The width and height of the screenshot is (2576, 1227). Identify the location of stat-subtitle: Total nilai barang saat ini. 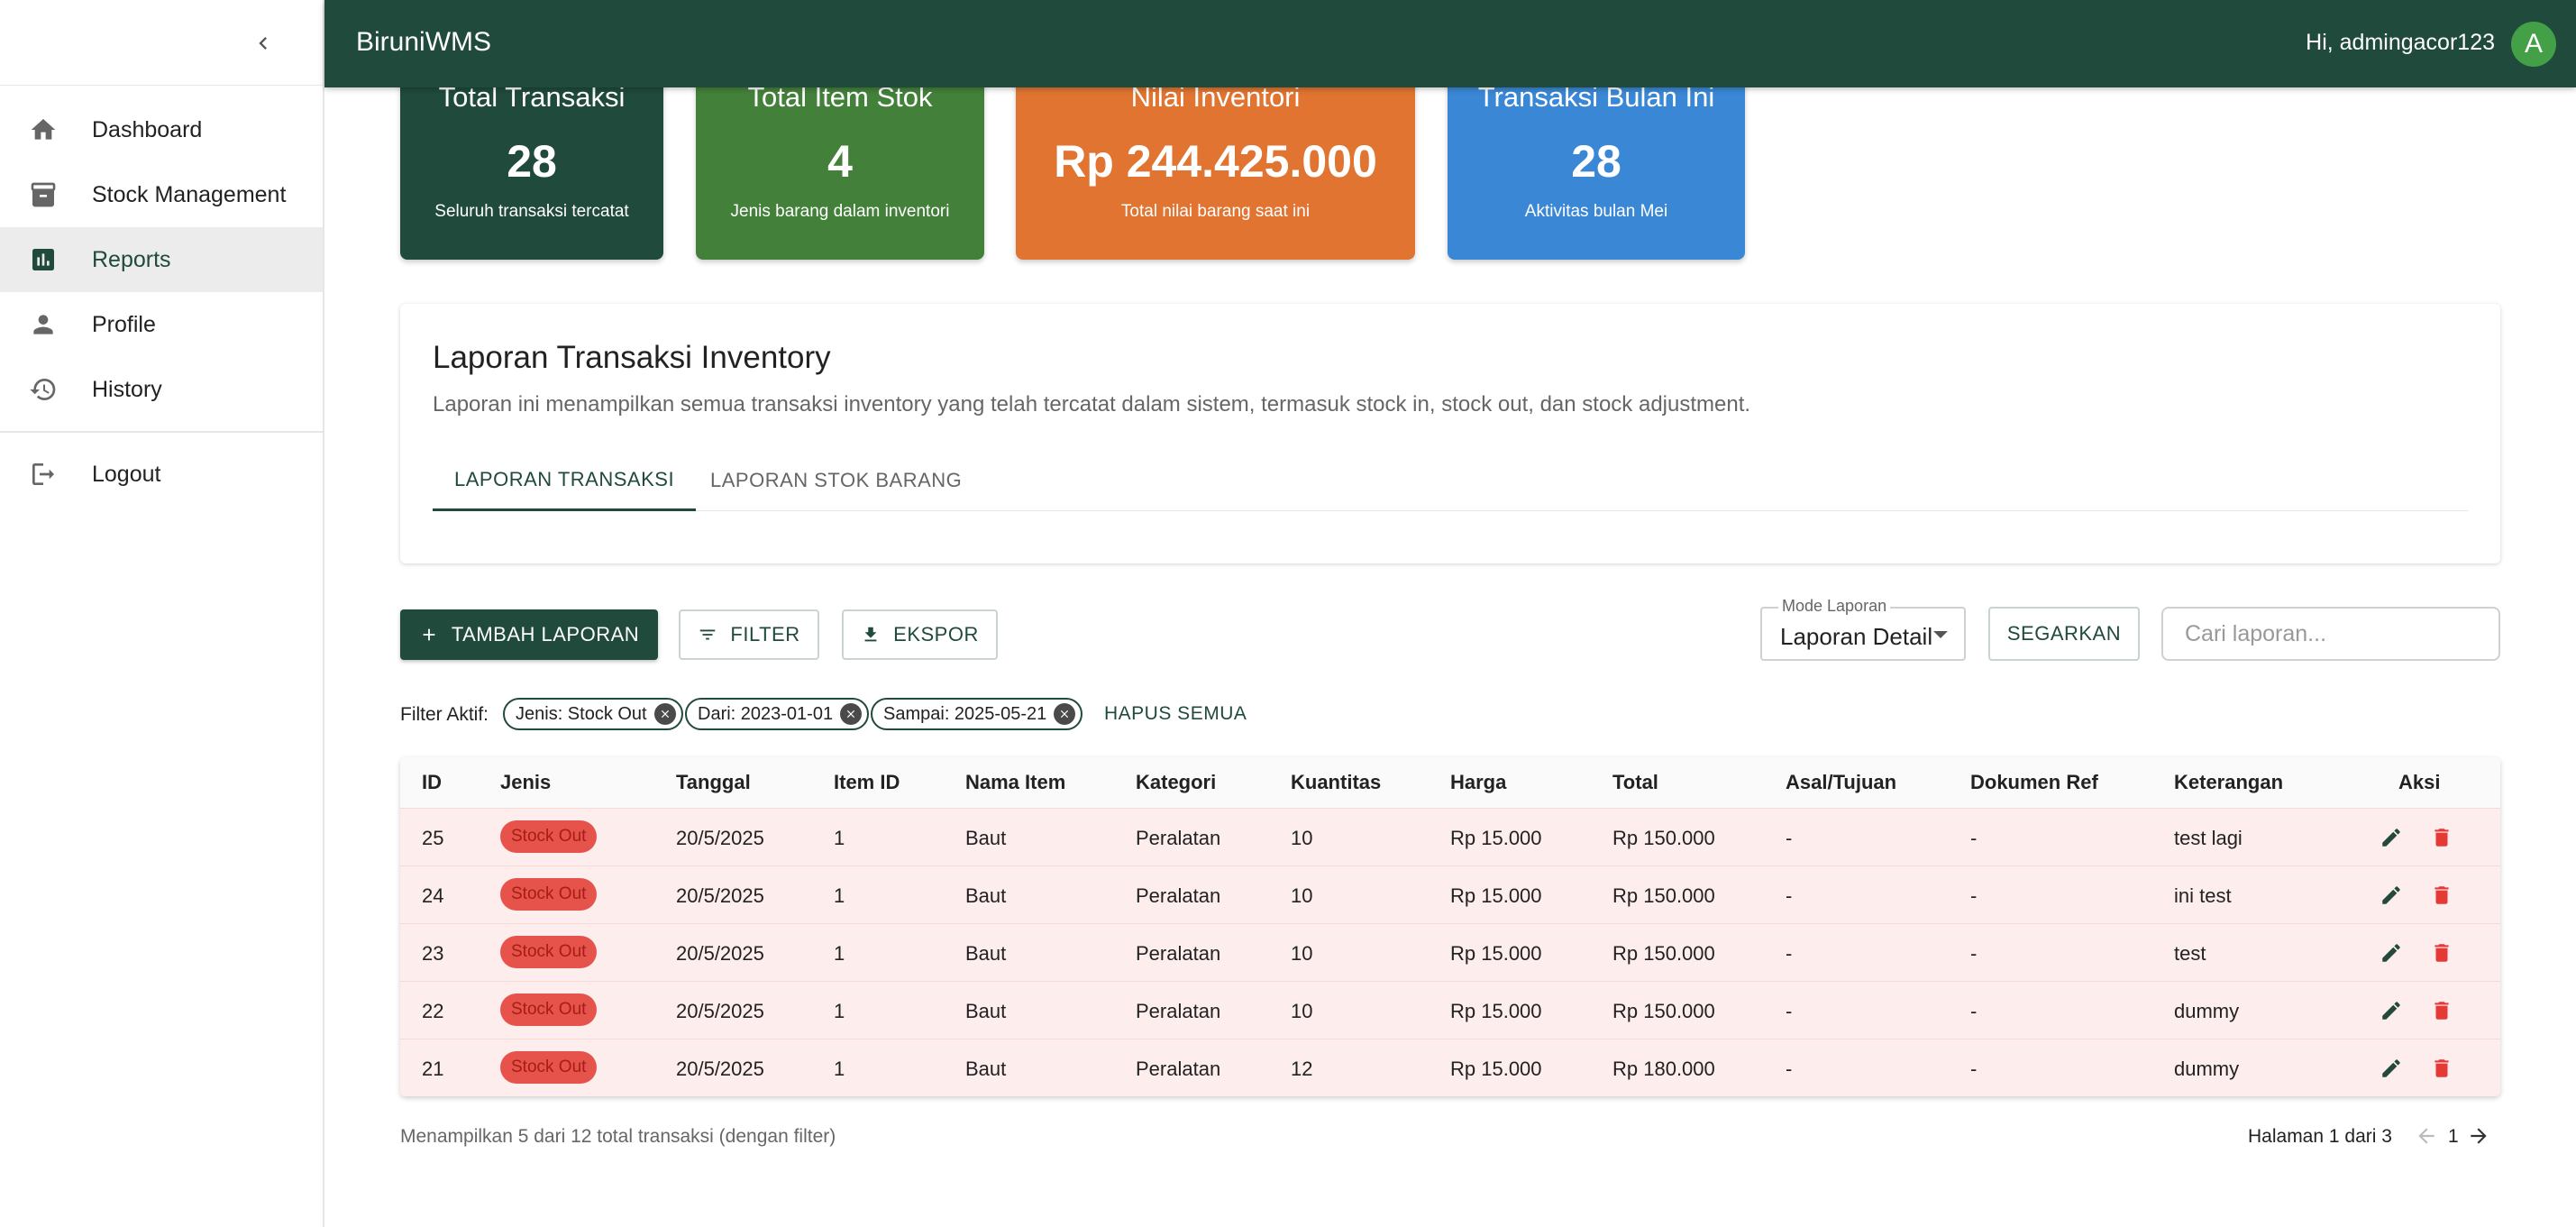
(1215, 211).